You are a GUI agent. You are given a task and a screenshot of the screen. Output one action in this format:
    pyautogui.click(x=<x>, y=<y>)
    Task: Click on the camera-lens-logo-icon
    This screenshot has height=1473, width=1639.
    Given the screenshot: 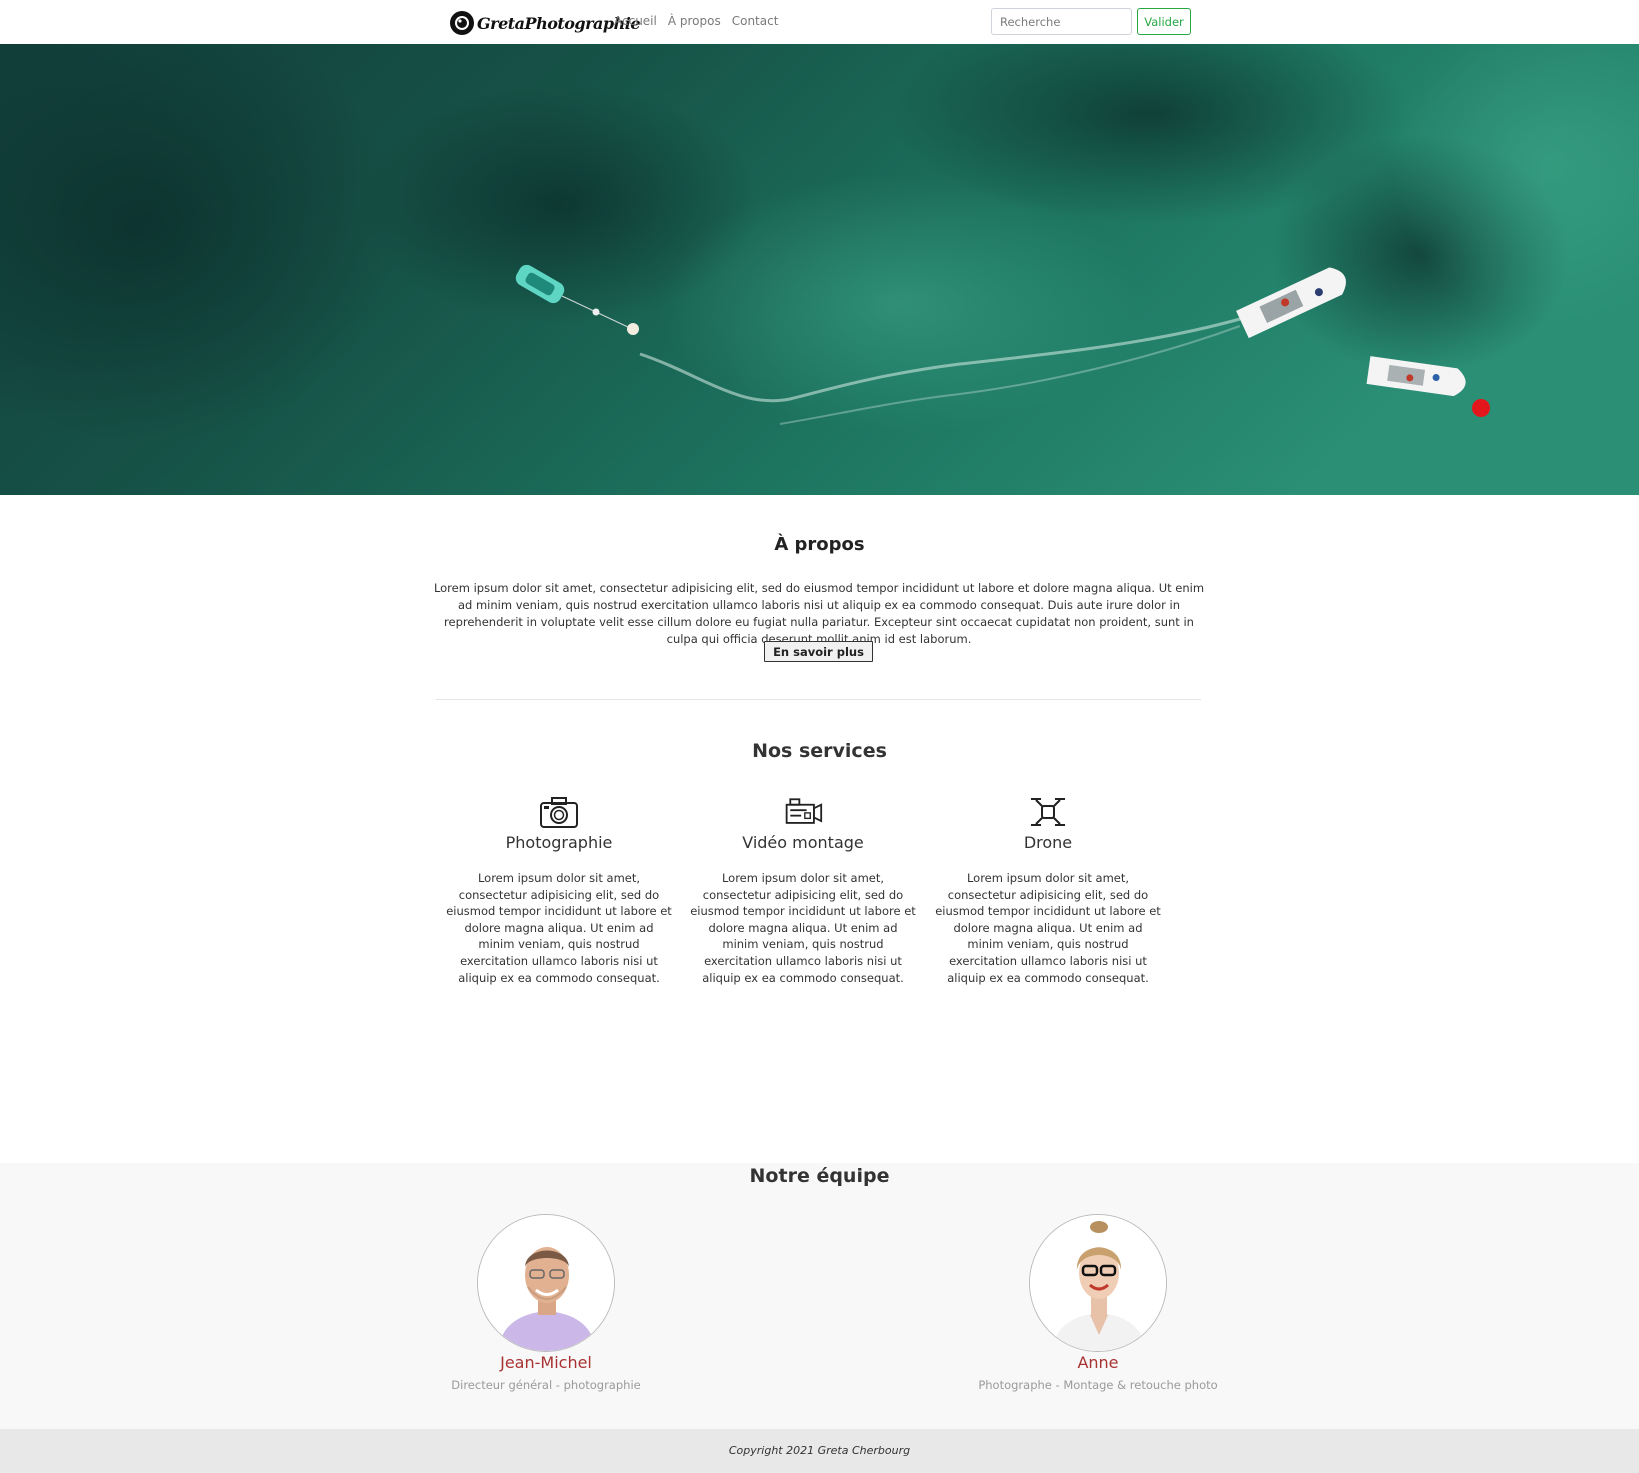 What is the action you would take?
    pyautogui.click(x=462, y=23)
    